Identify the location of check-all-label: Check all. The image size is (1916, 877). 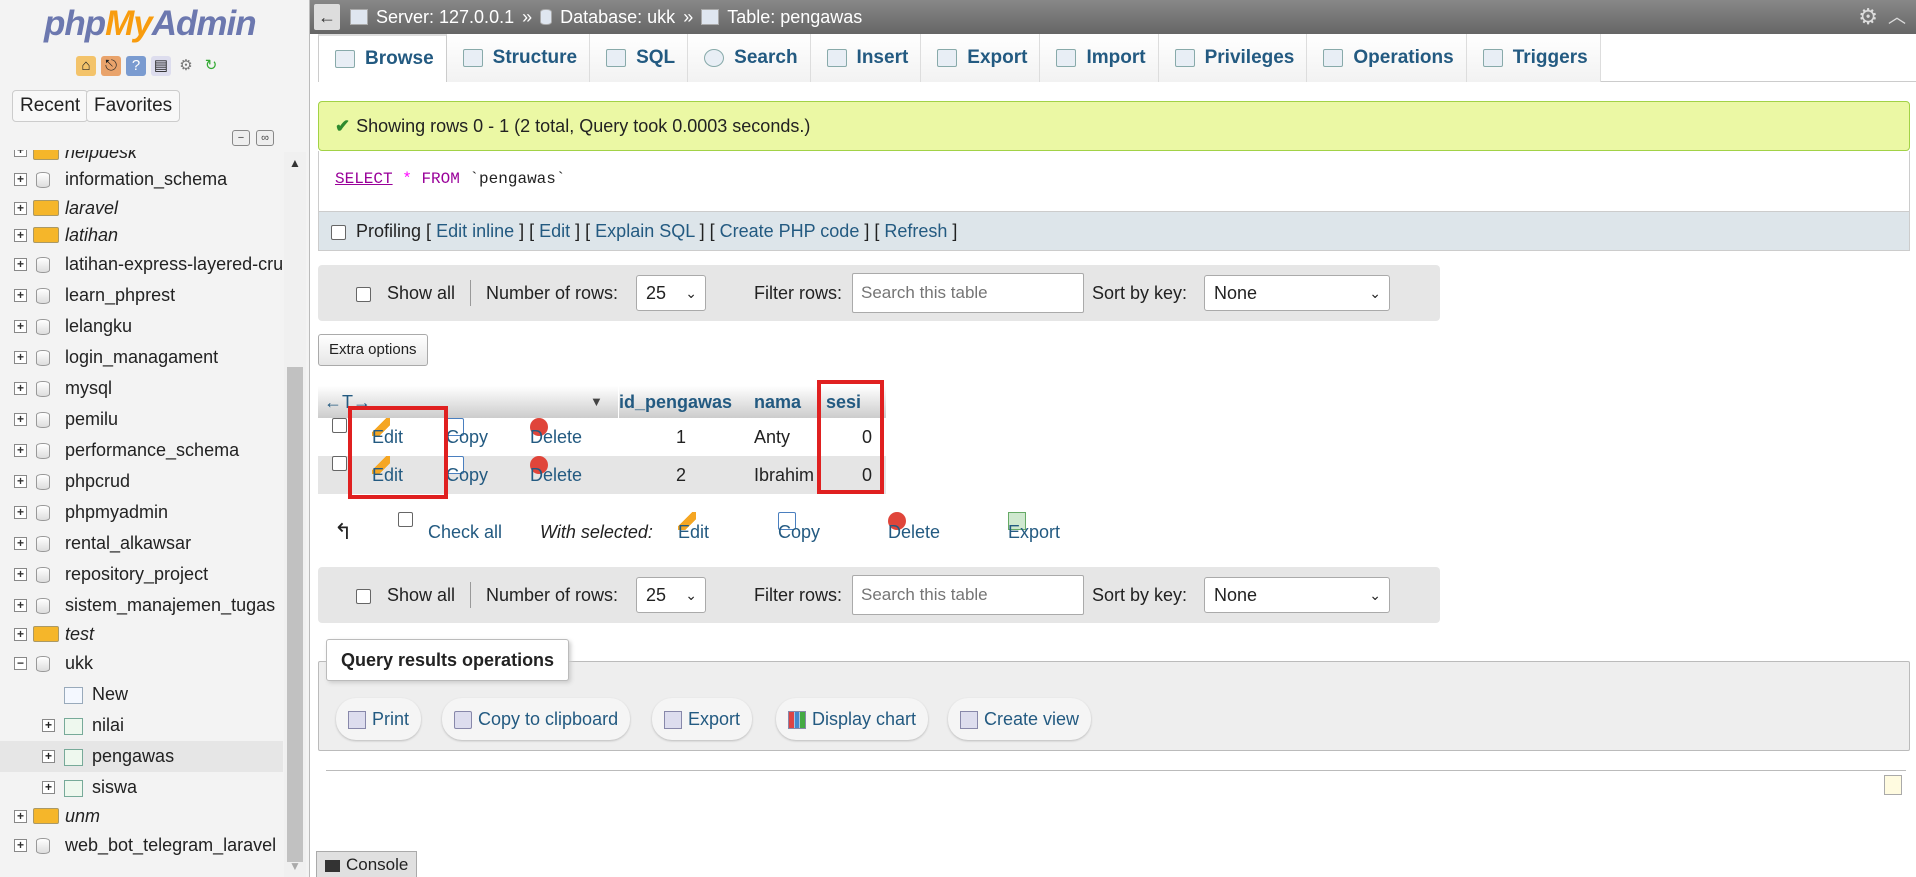
(465, 532).